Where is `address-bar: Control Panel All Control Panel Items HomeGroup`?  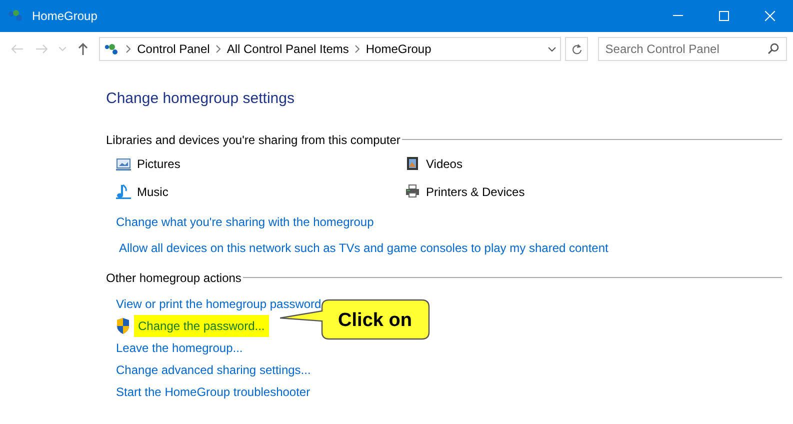 address-bar: Control Panel All Control Panel Items HomeGroup is located at coordinates (330, 49).